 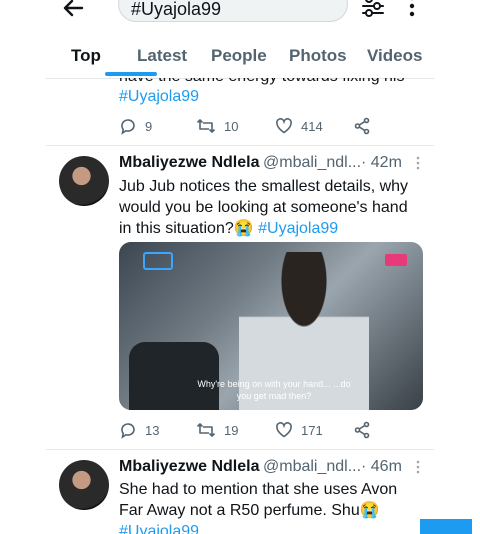 I want to click on tab-people: People, so click(x=239, y=56).